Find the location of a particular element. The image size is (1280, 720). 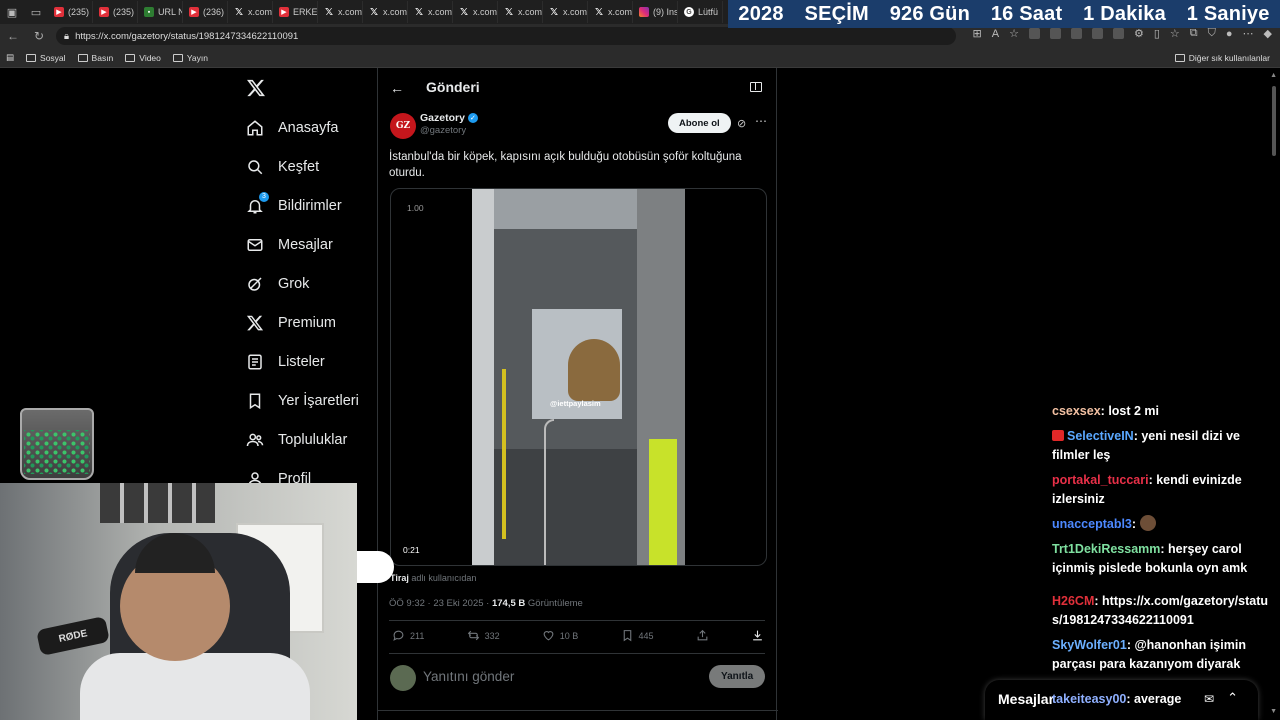

messages-dock-title: Mesajlar is located at coordinates (1026, 699).